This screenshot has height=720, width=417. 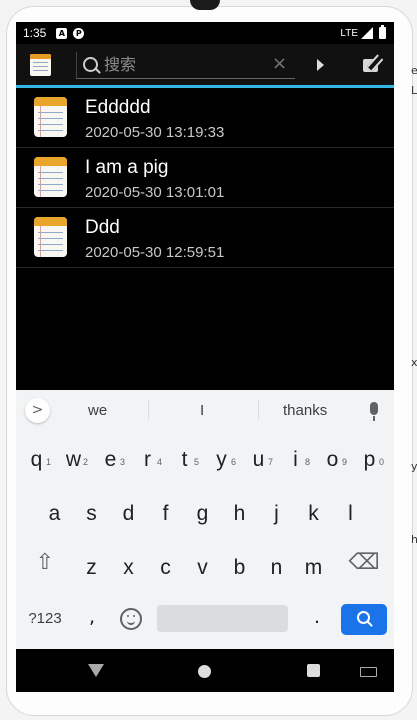 I want to click on status-system-icons: LTE, so click(x=367, y=32).